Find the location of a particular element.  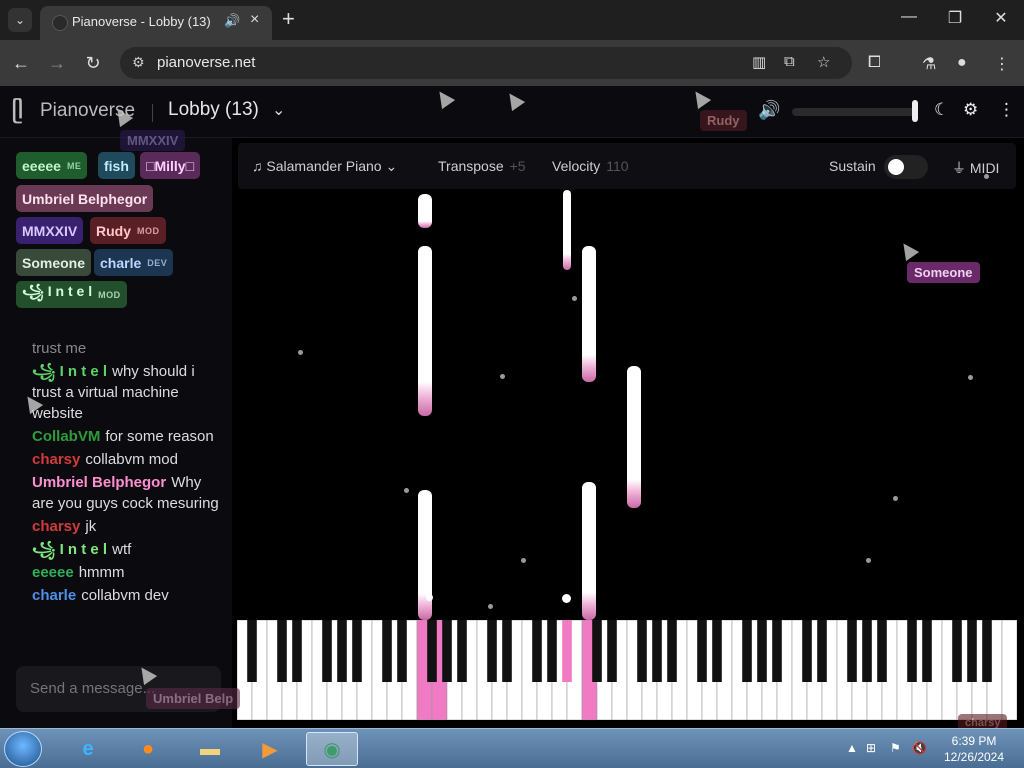

sustain-toggle is located at coordinates (906, 167).